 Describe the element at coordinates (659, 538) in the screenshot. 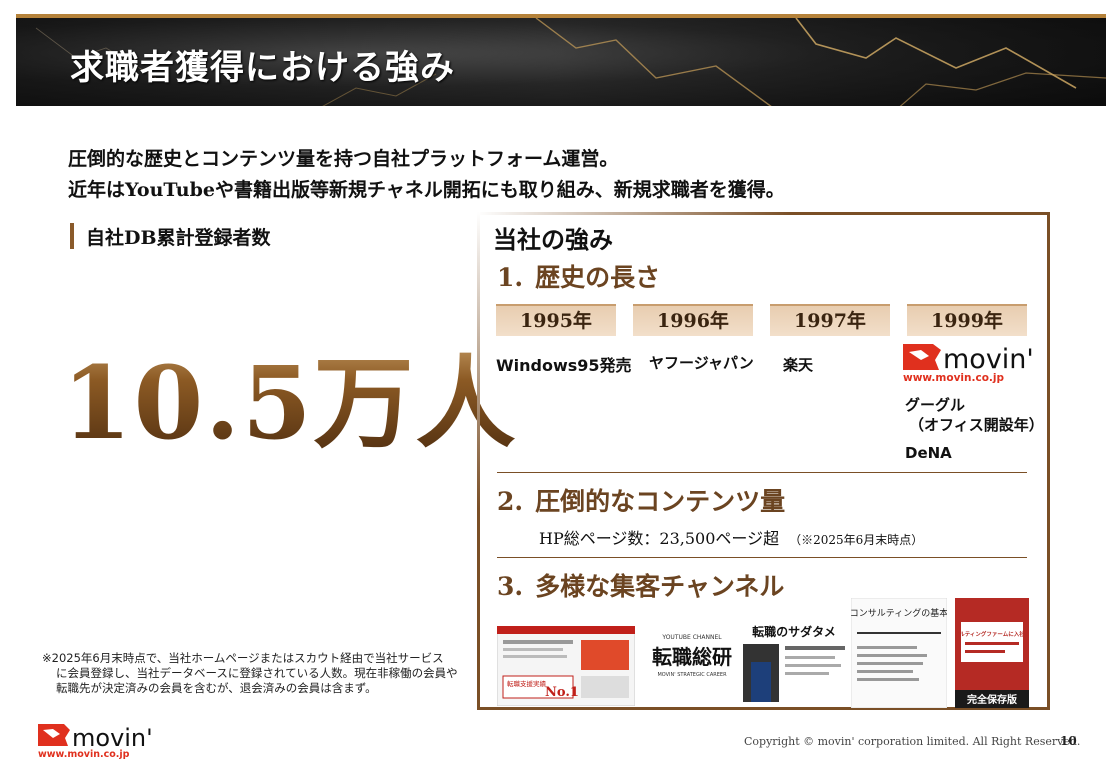

I see `hp-pages-text: HP総ページ数：23,500ページ超` at that location.